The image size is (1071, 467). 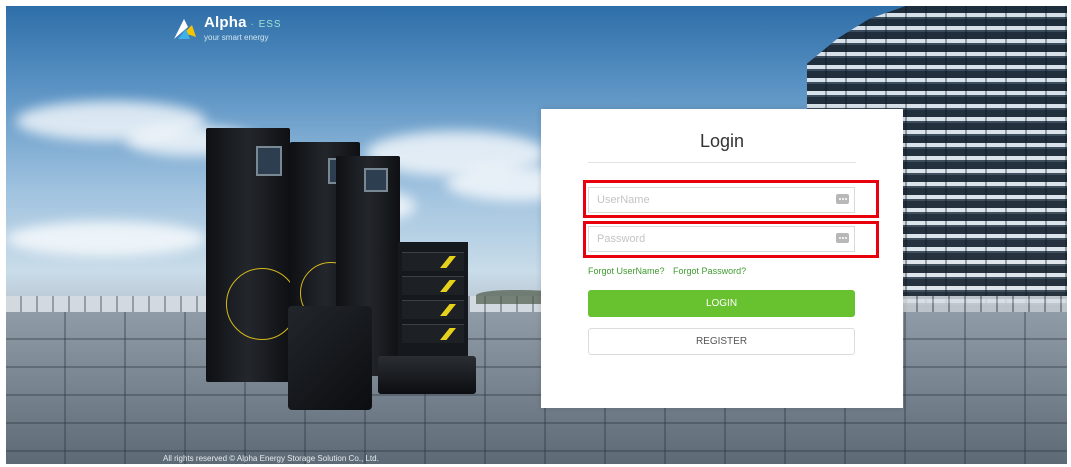 I want to click on brand-name: Alpha · ESS, so click(x=243, y=22).